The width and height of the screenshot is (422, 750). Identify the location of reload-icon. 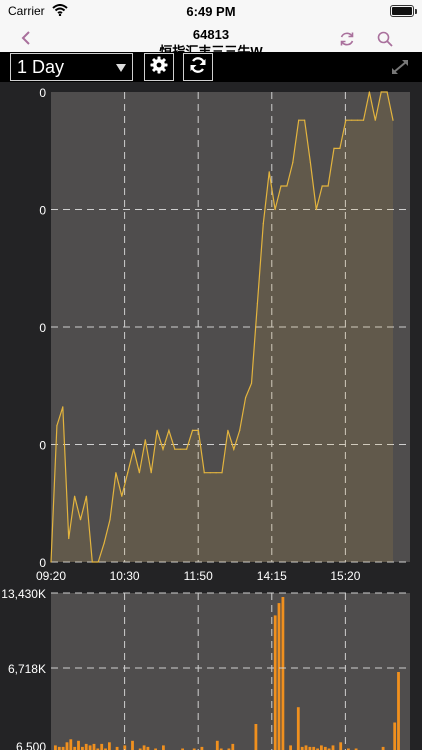
(198, 67).